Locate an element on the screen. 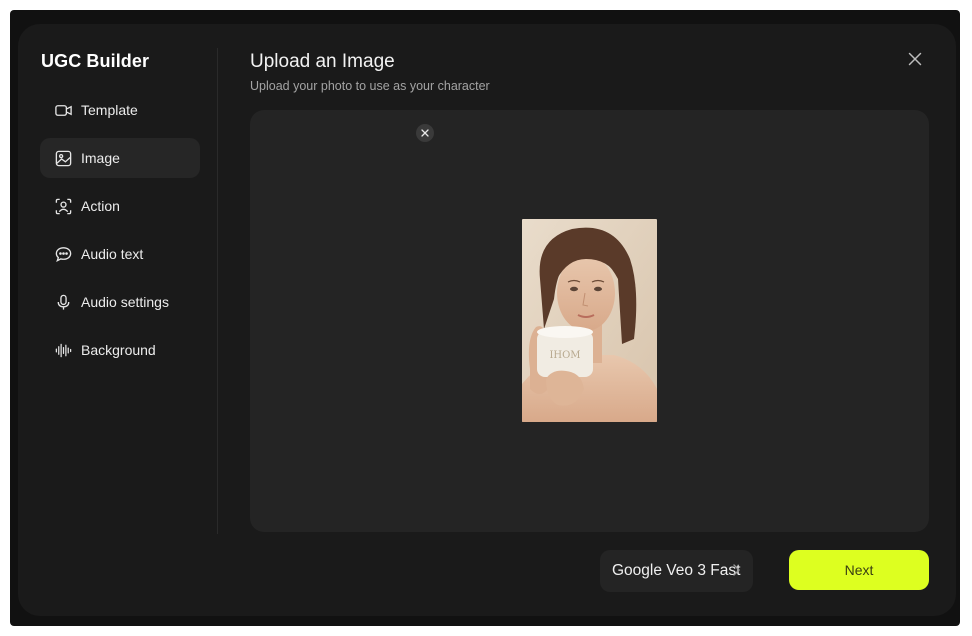 This screenshot has width=972, height=636. chevron-right-icon is located at coordinates (736, 570).